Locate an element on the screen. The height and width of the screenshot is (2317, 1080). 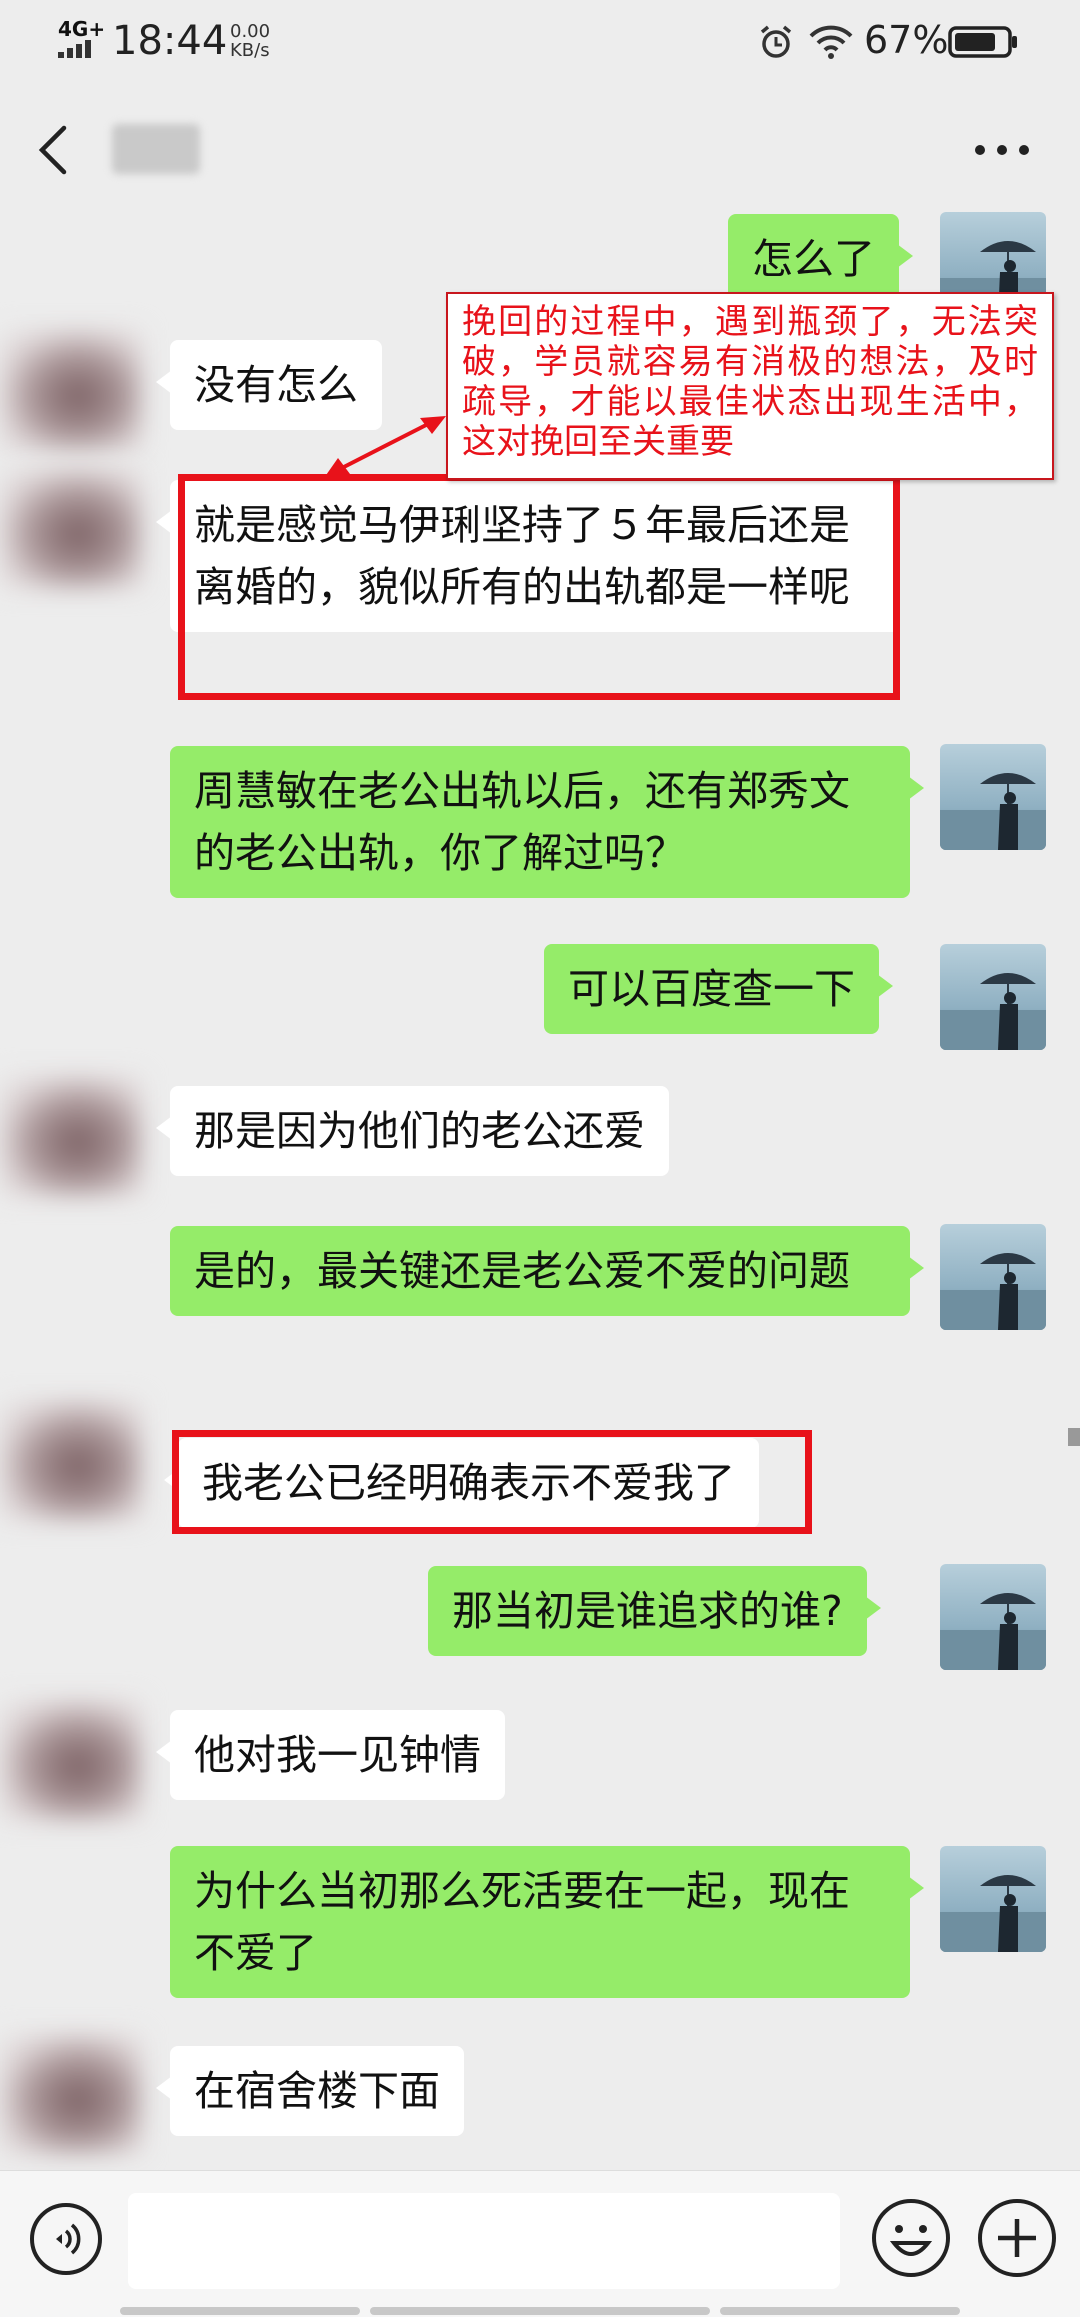
wifi-icon is located at coordinates (831, 42).